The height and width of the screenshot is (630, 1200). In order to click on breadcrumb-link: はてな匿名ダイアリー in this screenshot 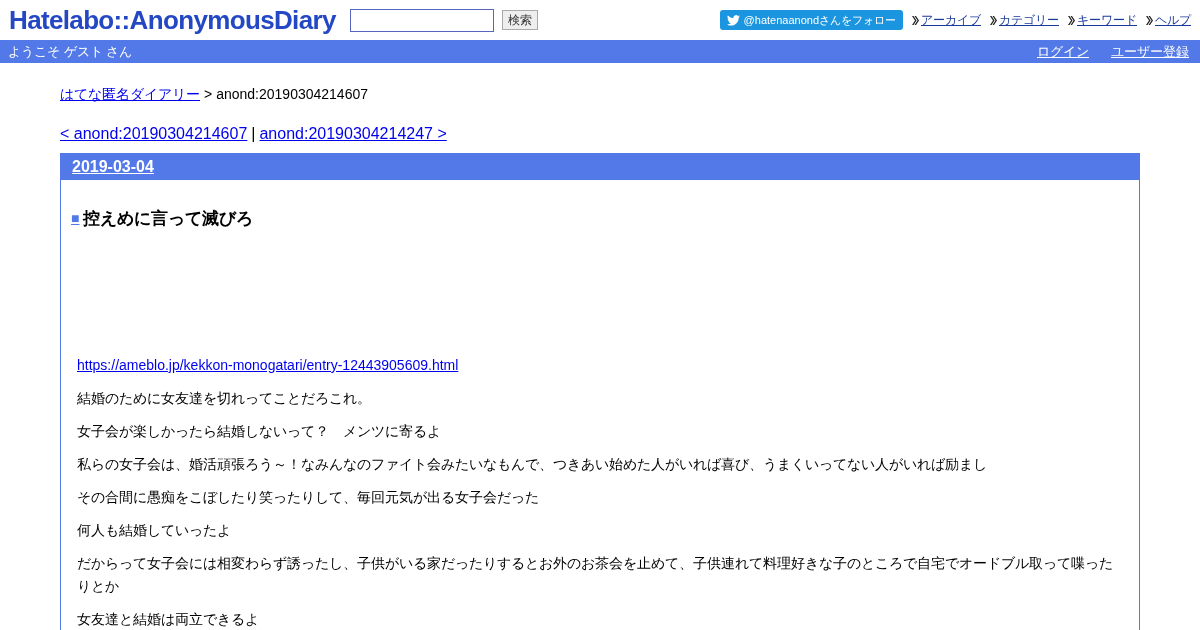, I will do `click(130, 94)`.